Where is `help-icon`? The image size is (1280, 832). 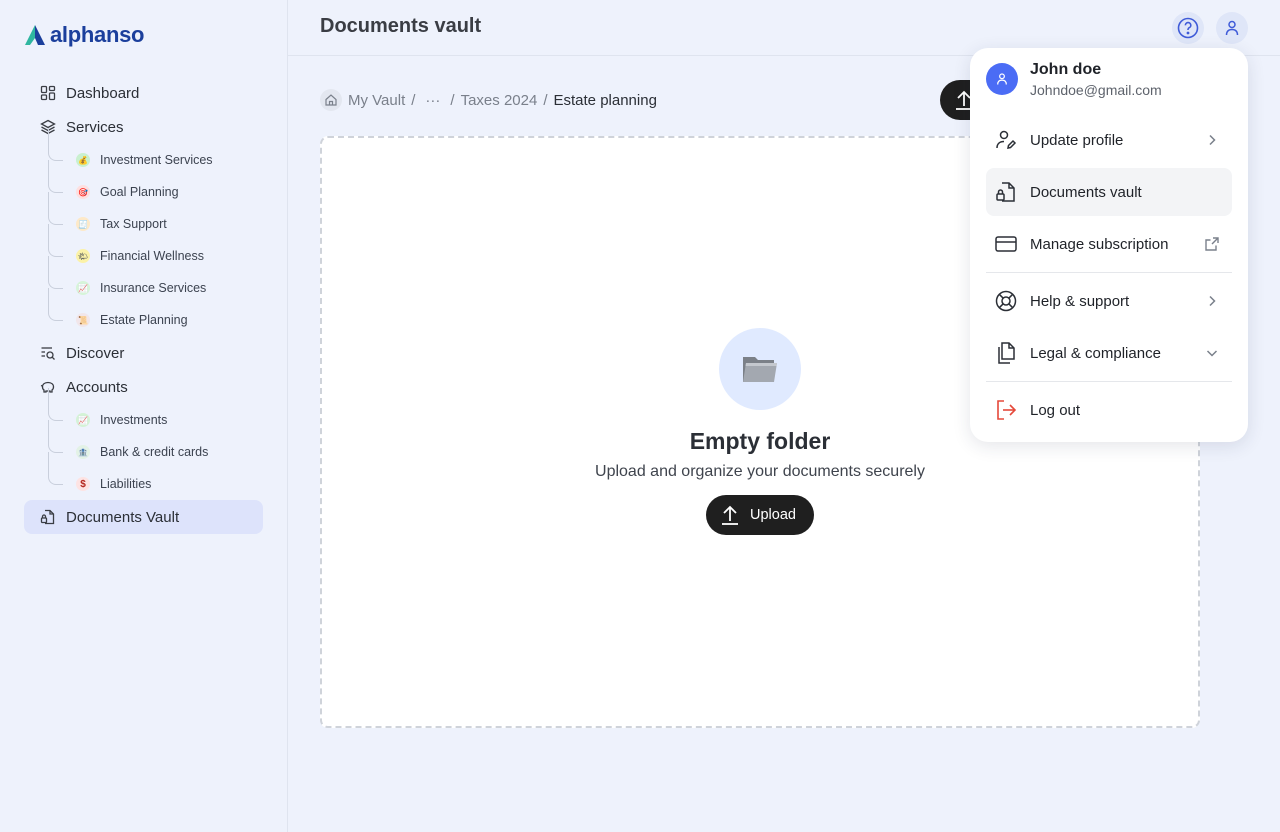 help-icon is located at coordinates (1188, 28).